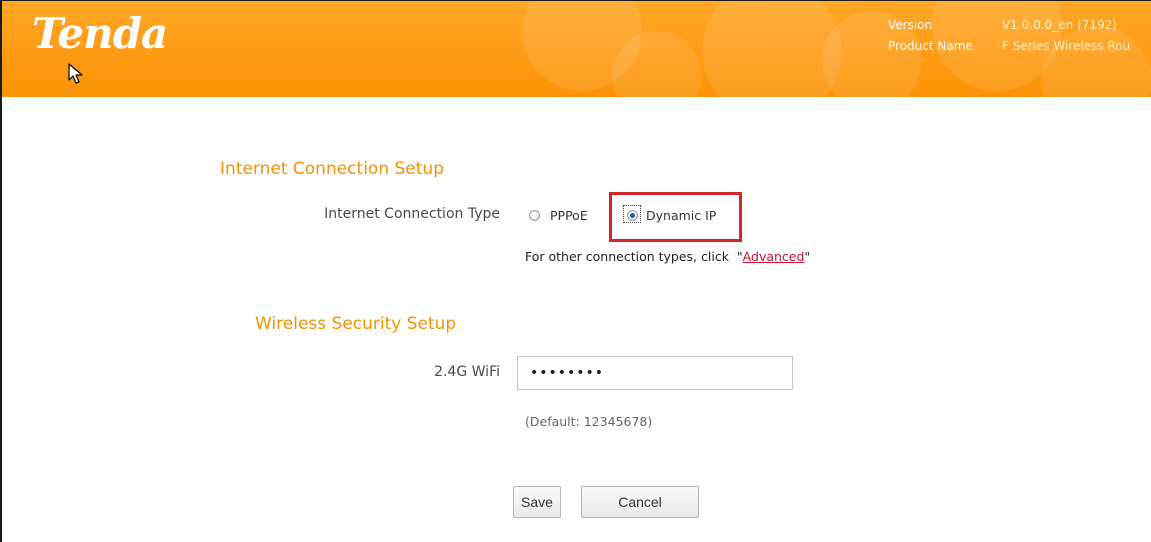  I want to click on wifi-password-input, so click(655, 373).